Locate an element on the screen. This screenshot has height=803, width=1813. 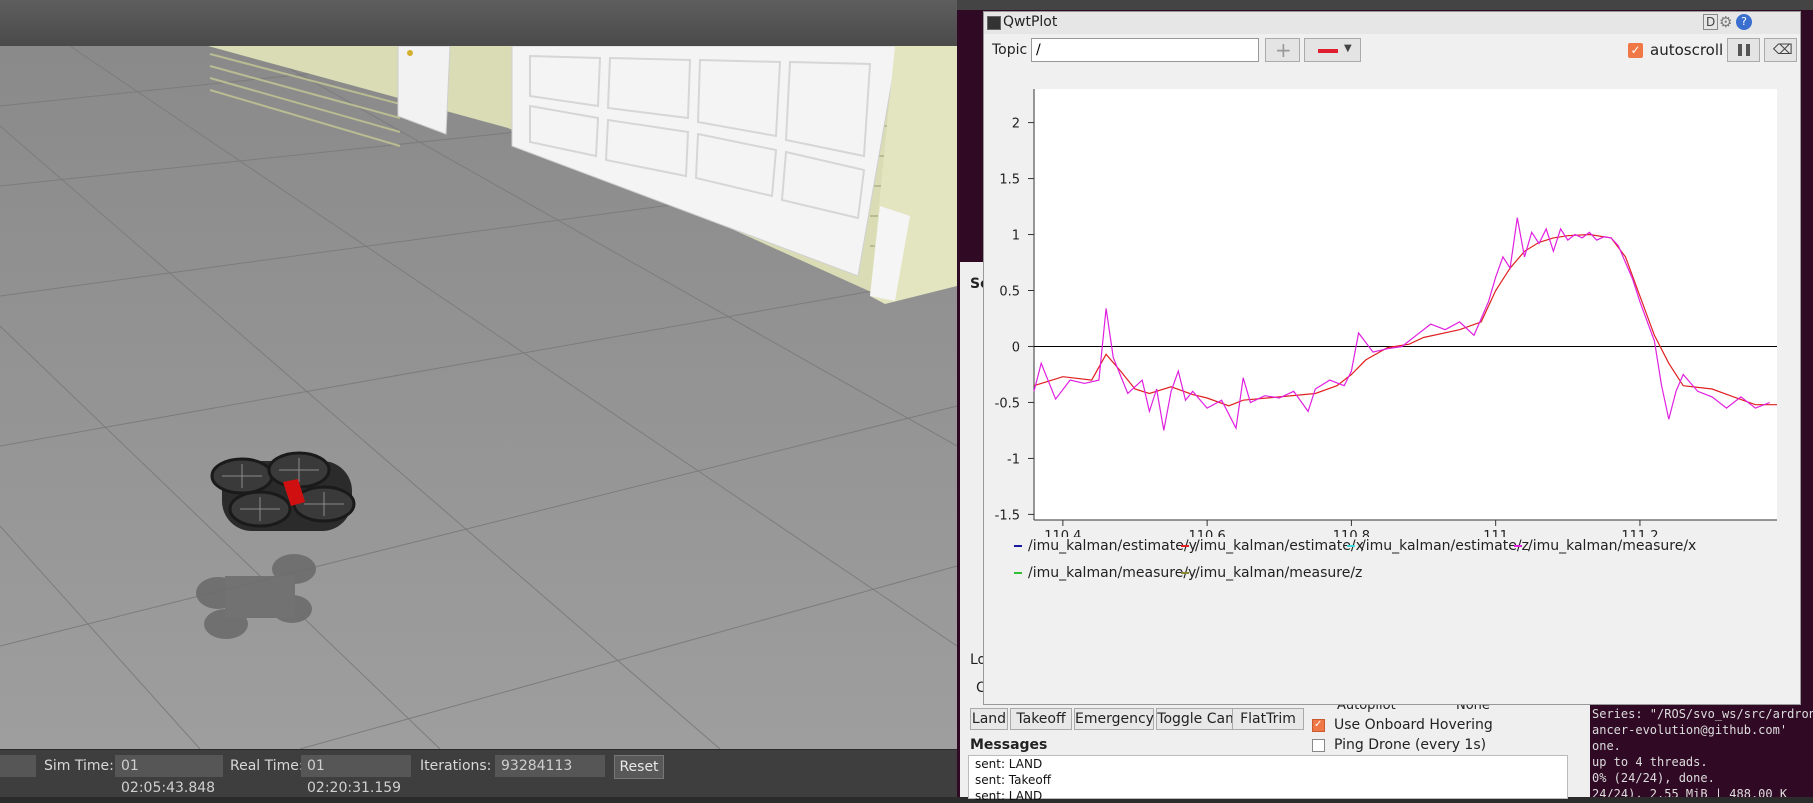
plus-icon: + is located at coordinates (1283, 50).